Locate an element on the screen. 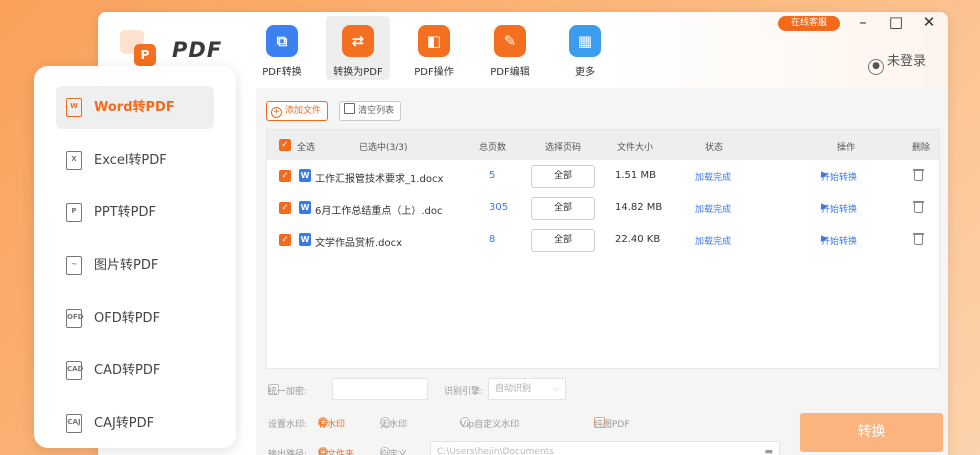  sidebar-item-label: 图片转PDF is located at coordinates (126, 266).